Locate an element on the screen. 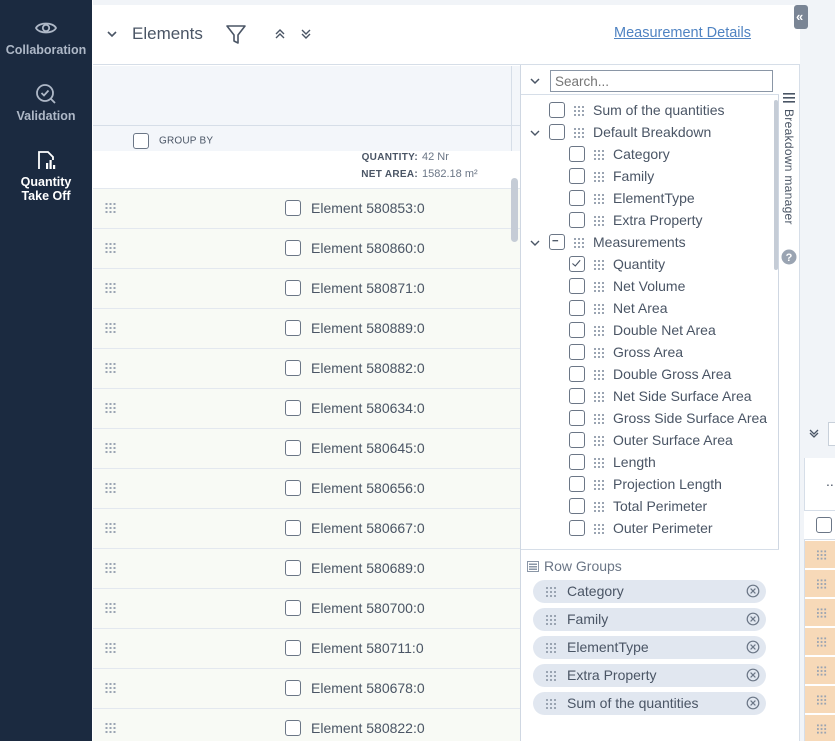  tree-scrollbar is located at coordinates (776, 185).